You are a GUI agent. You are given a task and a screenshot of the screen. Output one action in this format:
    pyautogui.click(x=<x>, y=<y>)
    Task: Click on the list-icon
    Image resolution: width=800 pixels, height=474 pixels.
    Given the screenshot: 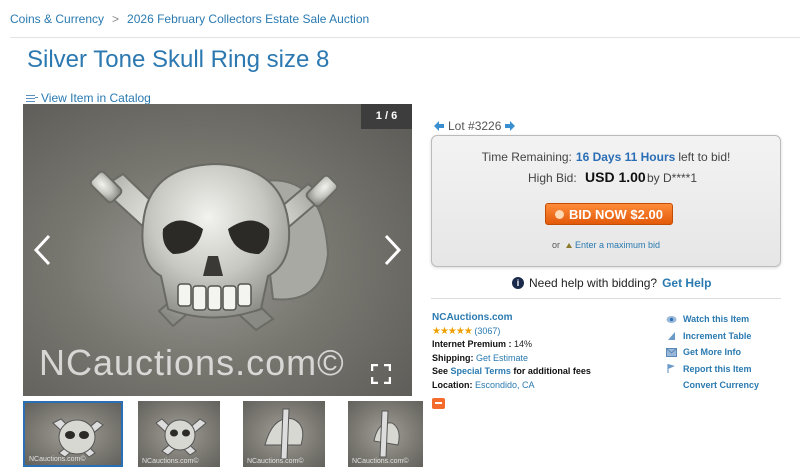 What is the action you would take?
    pyautogui.click(x=32, y=98)
    